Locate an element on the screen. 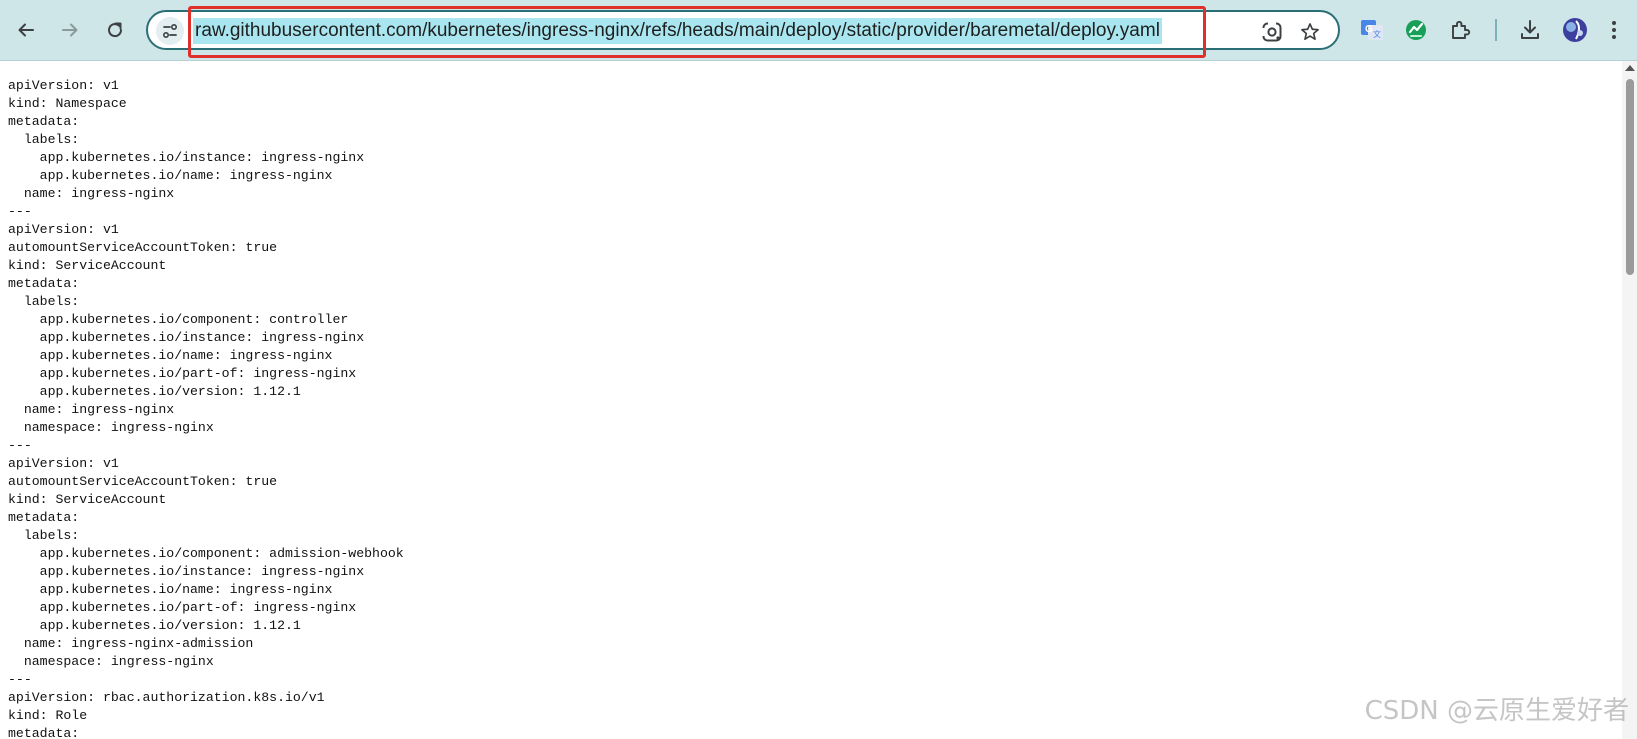 The width and height of the screenshot is (1637, 739). download-icon is located at coordinates (1530, 29).